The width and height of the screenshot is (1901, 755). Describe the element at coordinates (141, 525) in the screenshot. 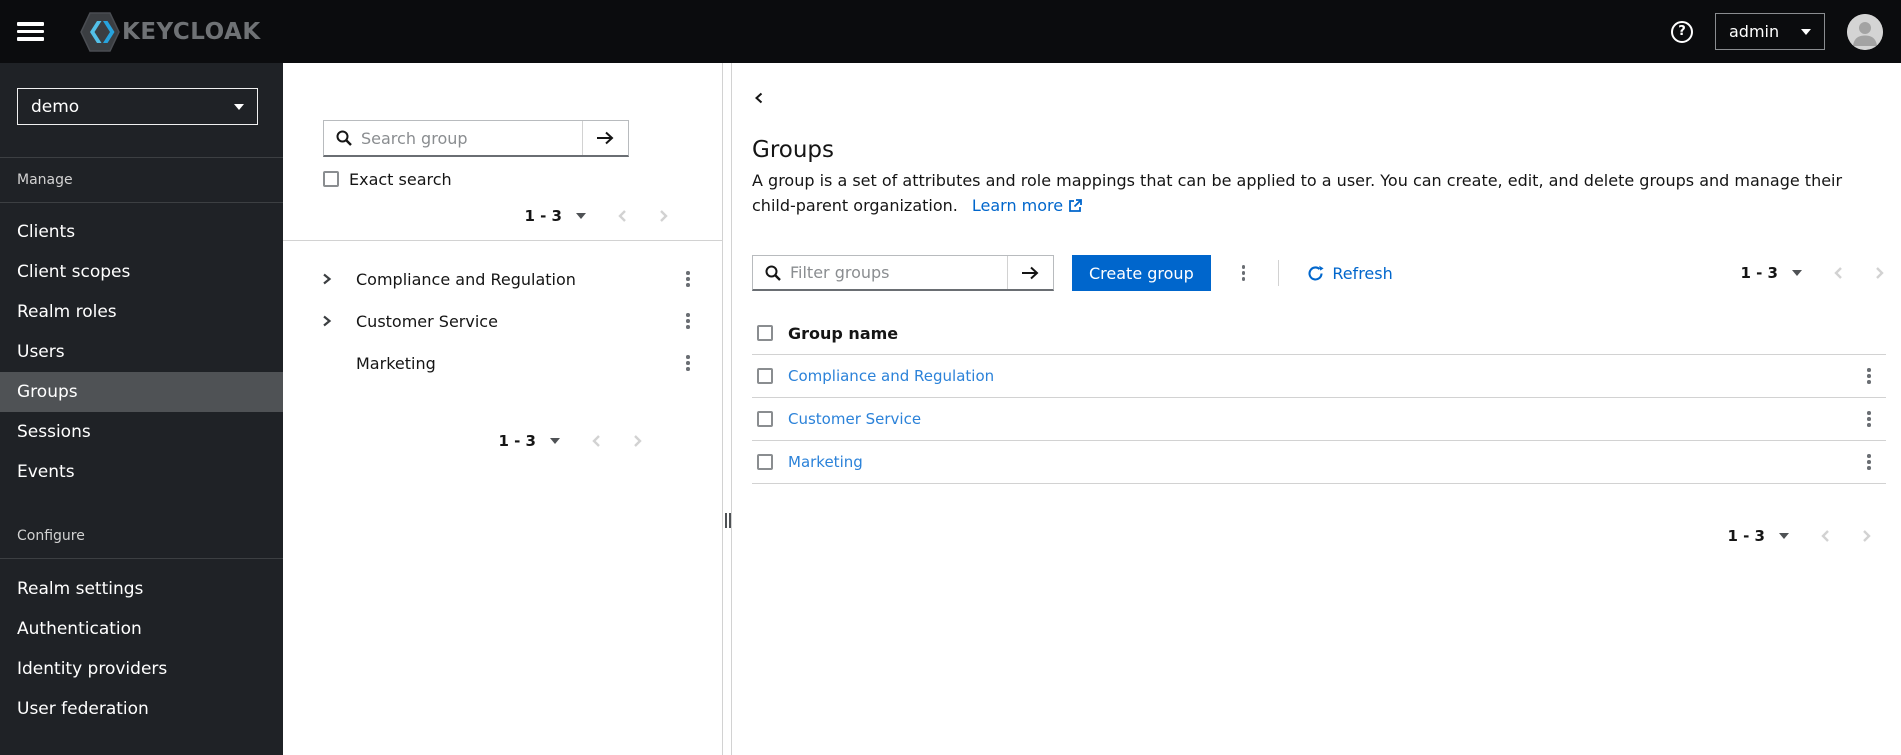

I see `nav-section-configure: Configure` at that location.